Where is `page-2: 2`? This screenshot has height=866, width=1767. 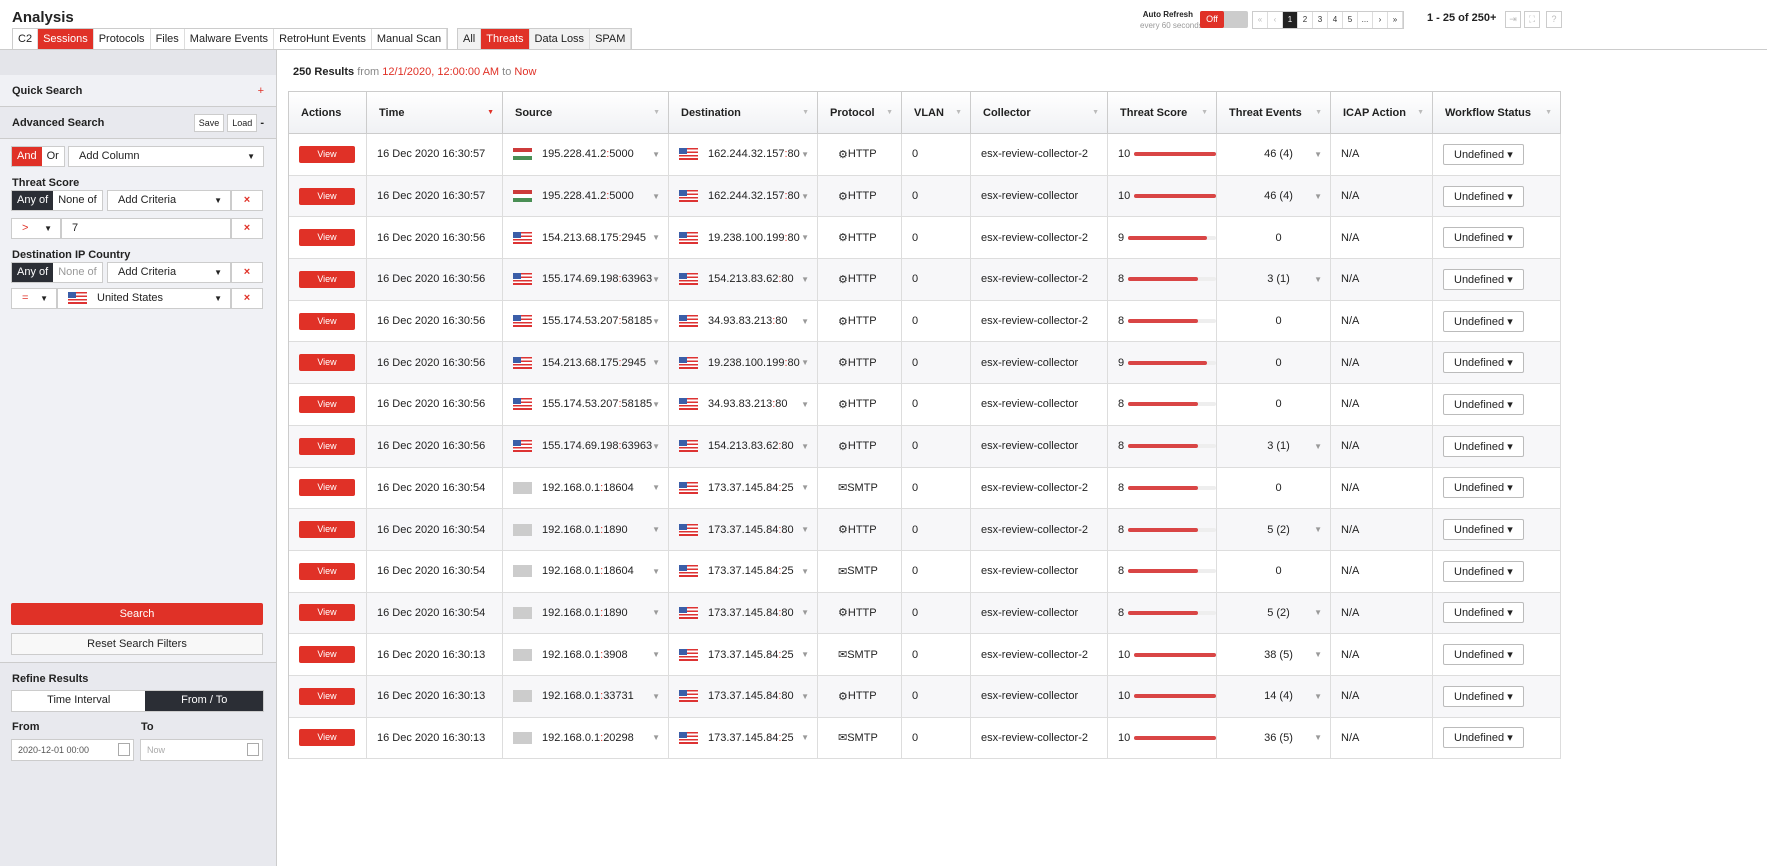 page-2: 2 is located at coordinates (1305, 20).